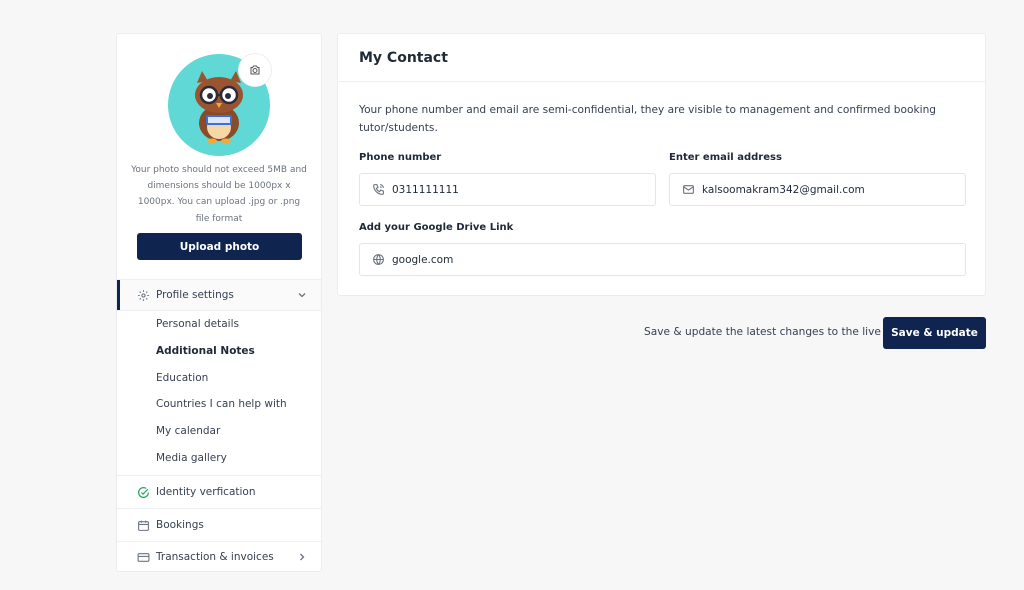  I want to click on credit-card-icon, so click(143, 557).